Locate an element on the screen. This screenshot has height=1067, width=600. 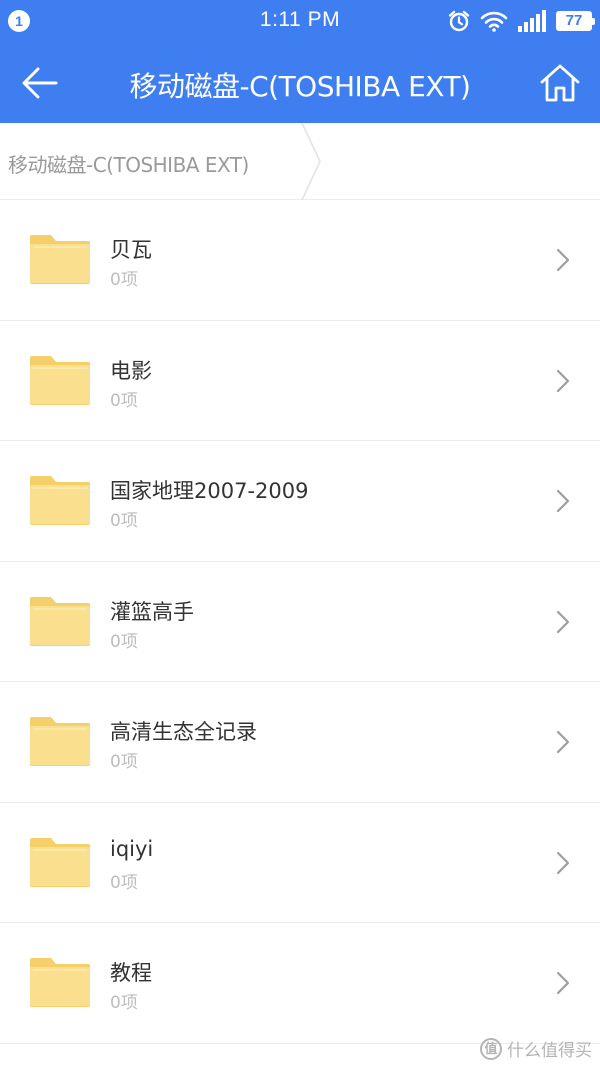
folder-row: 国家地理2007-2009 0项 is located at coordinates (300, 501).